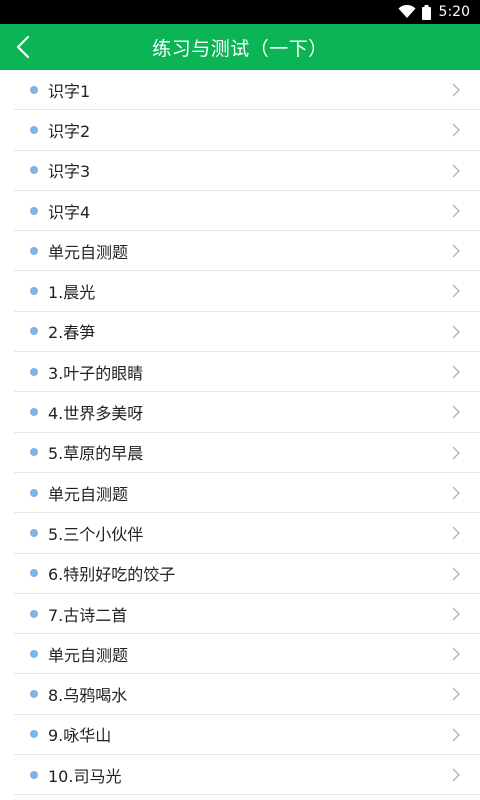 The image size is (480, 800). What do you see at coordinates (69, 91) in the screenshot?
I see `list-item-label: 识字1` at bounding box center [69, 91].